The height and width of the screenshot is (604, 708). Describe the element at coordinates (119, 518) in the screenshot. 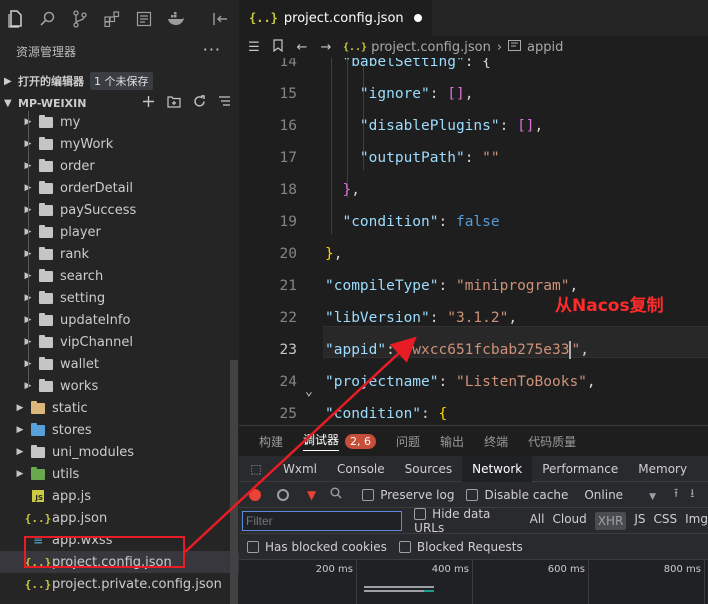

I see `tree-item: {..} app.json` at that location.